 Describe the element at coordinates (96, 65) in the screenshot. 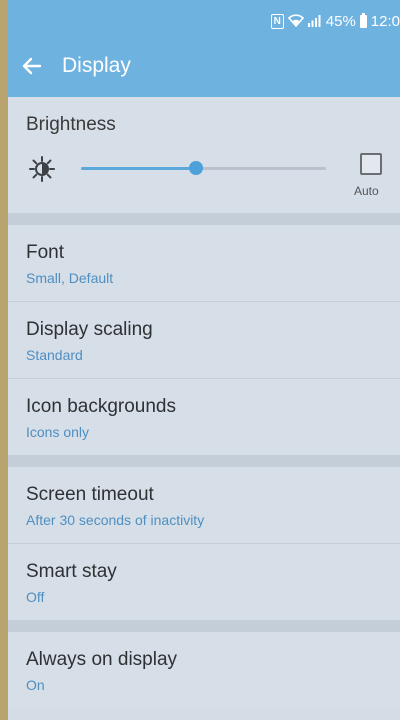

I see `page-title: Display` at that location.